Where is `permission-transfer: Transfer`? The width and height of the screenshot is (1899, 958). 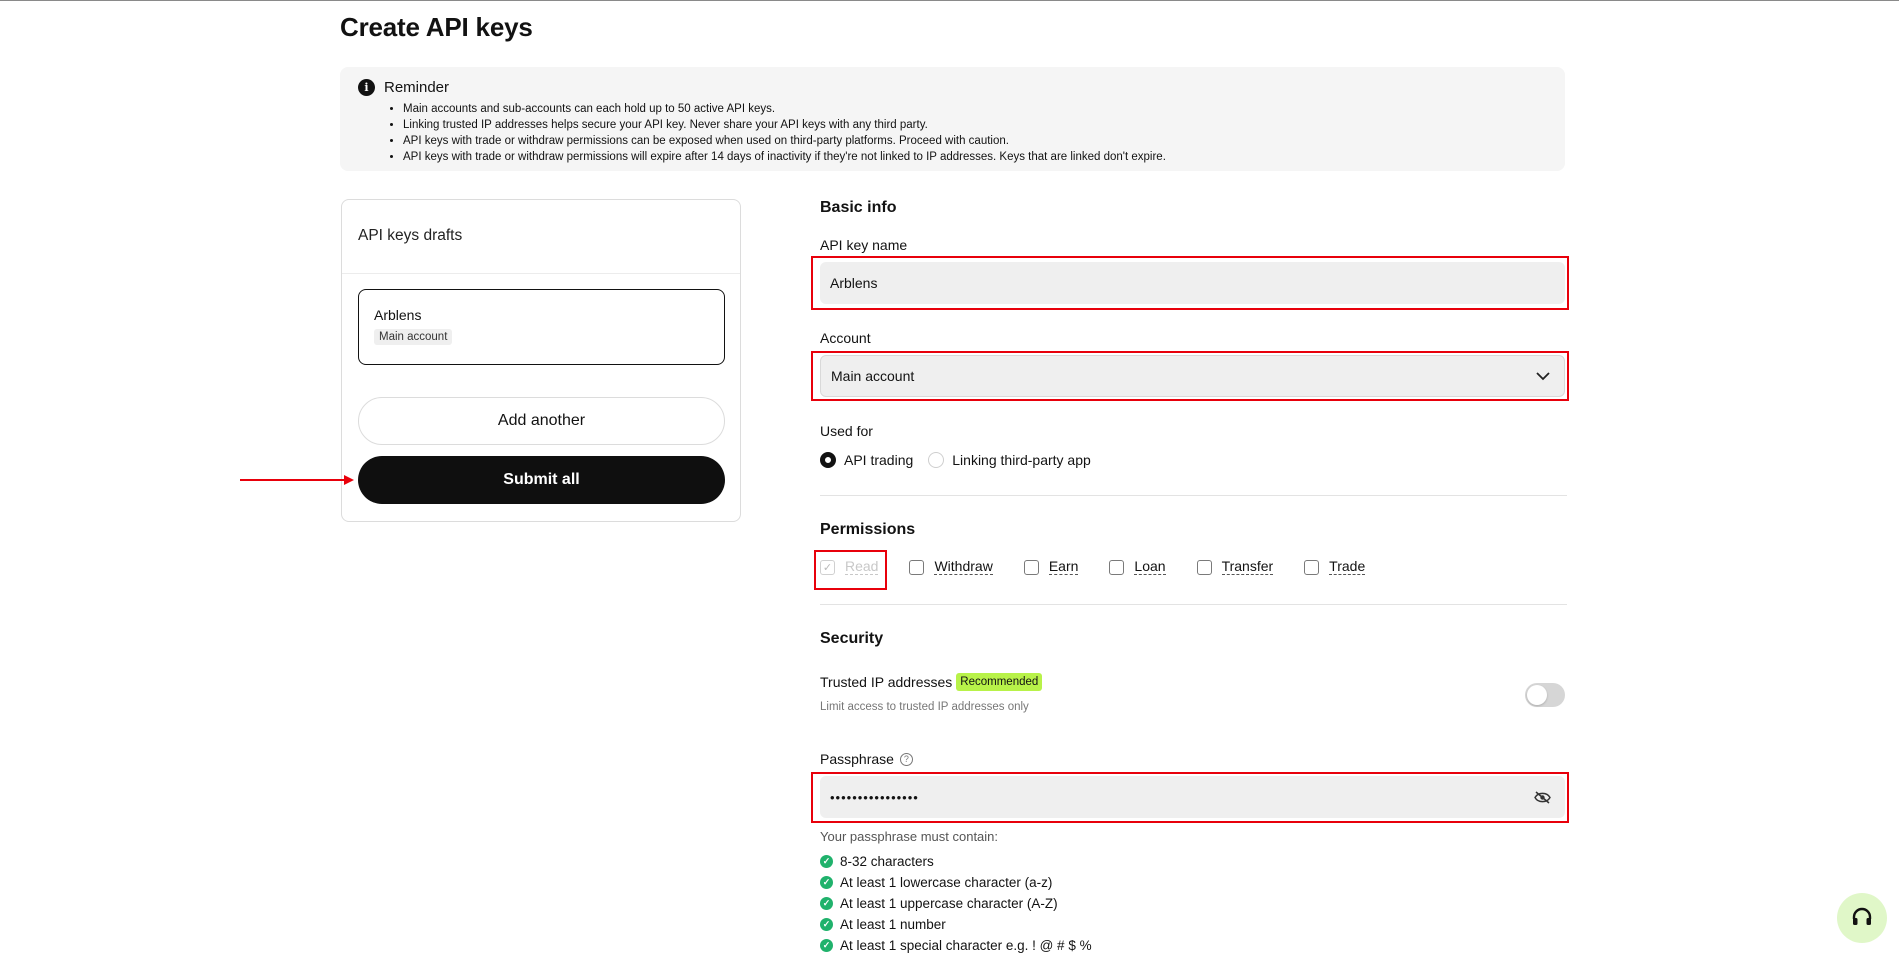 permission-transfer: Transfer is located at coordinates (1235, 566).